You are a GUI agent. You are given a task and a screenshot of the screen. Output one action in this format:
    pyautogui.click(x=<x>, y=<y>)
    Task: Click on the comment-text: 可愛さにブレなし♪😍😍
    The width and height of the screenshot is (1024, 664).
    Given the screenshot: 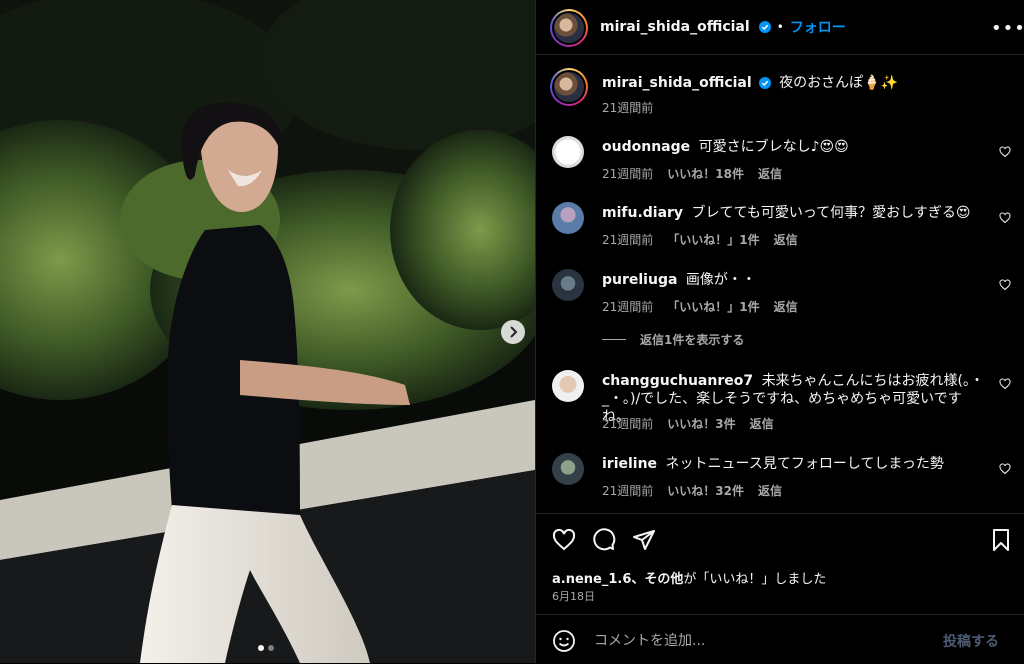 What is the action you would take?
    pyautogui.click(x=773, y=147)
    